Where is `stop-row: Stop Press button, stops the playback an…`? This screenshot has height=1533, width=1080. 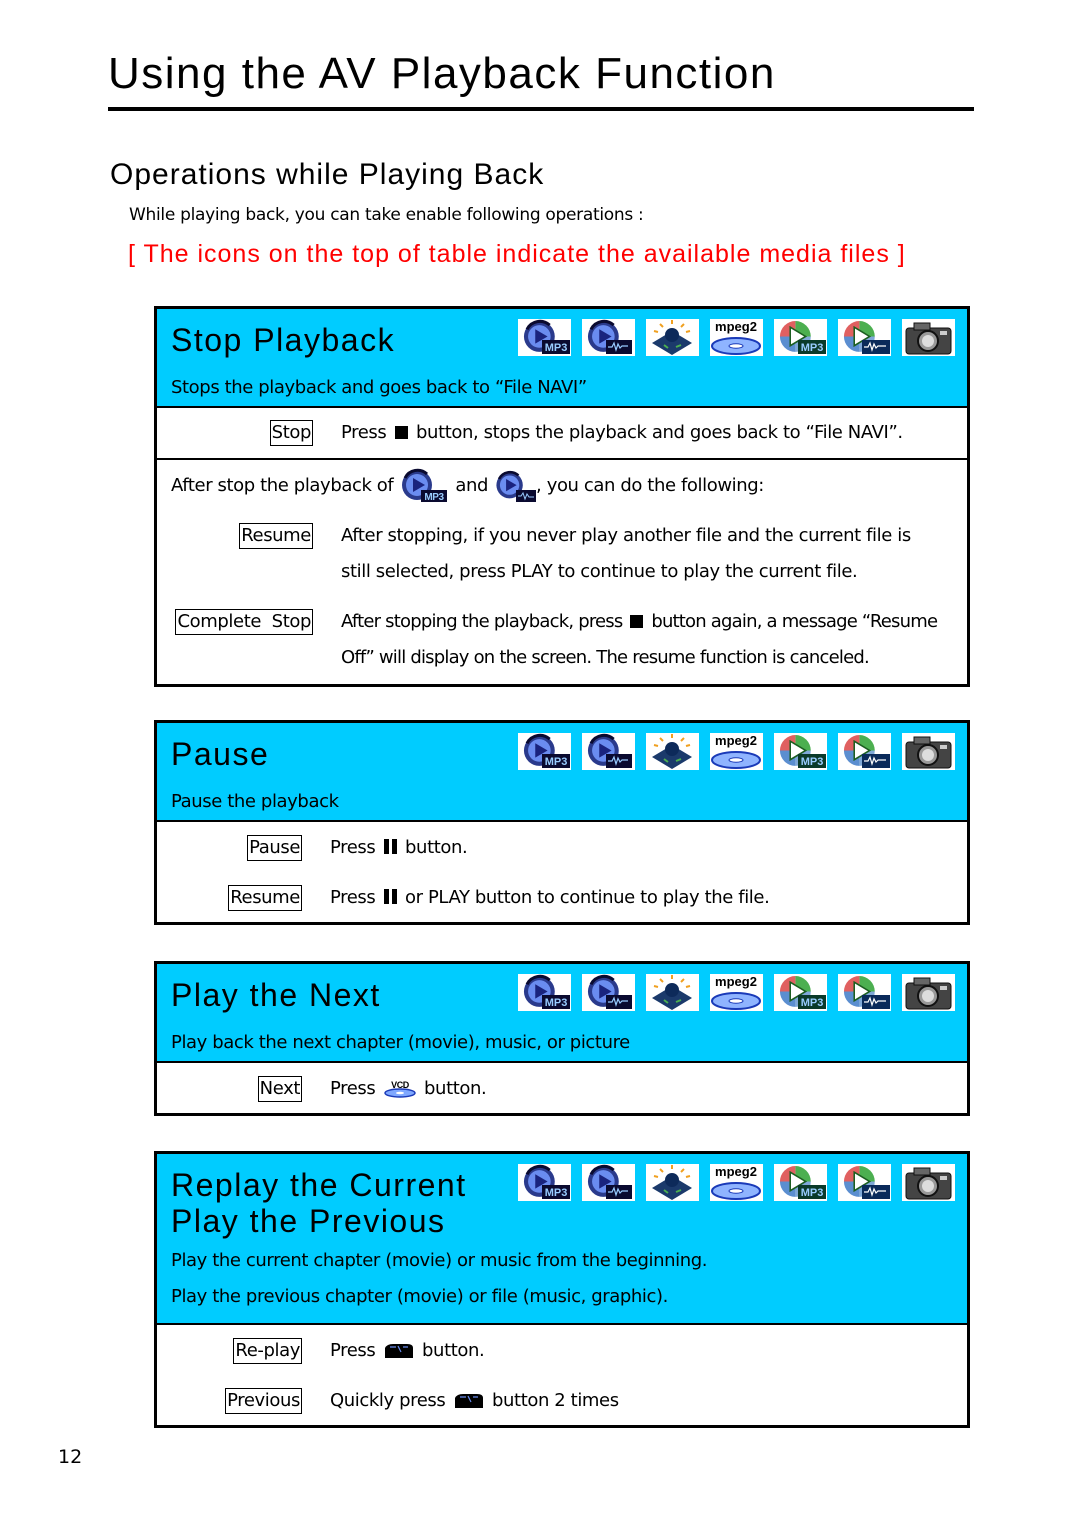
stop-row: Stop Press button, stops the playback an… is located at coordinates (562, 434).